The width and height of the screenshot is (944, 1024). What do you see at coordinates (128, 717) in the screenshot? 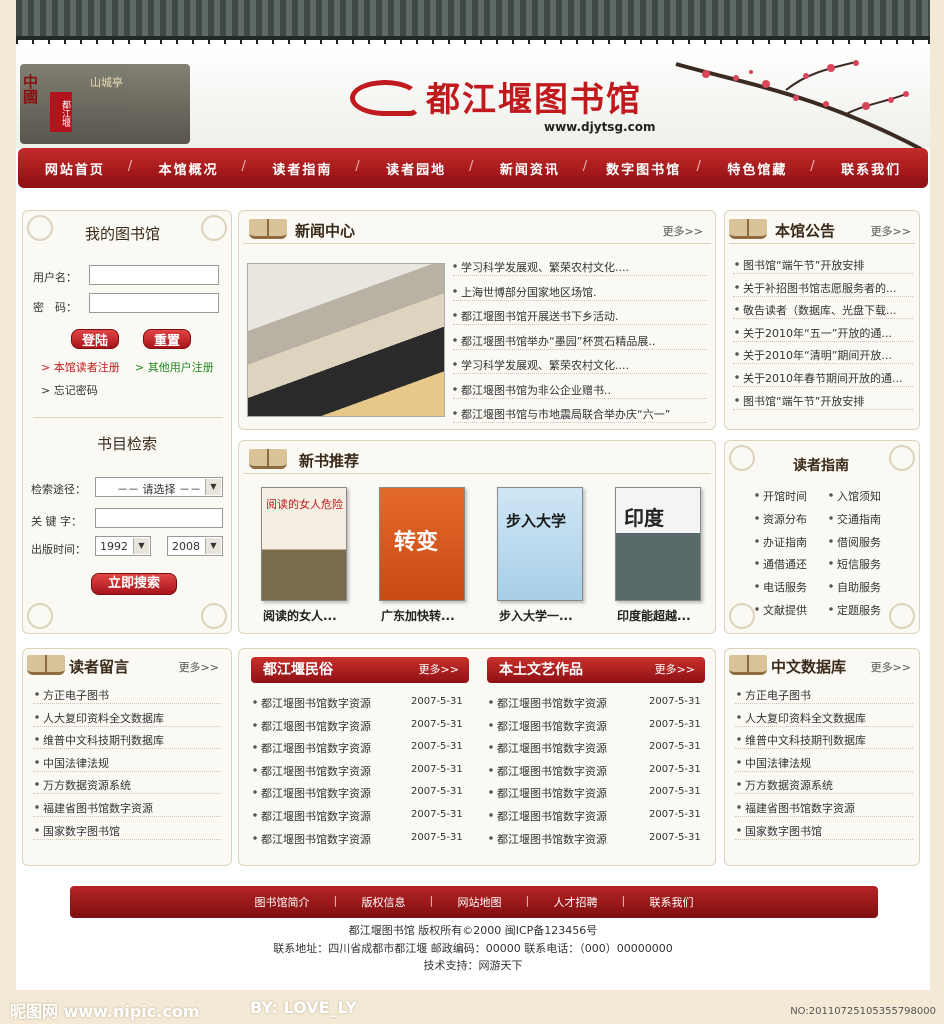
I see `message-item: 人大复印资料全文数据库` at bounding box center [128, 717].